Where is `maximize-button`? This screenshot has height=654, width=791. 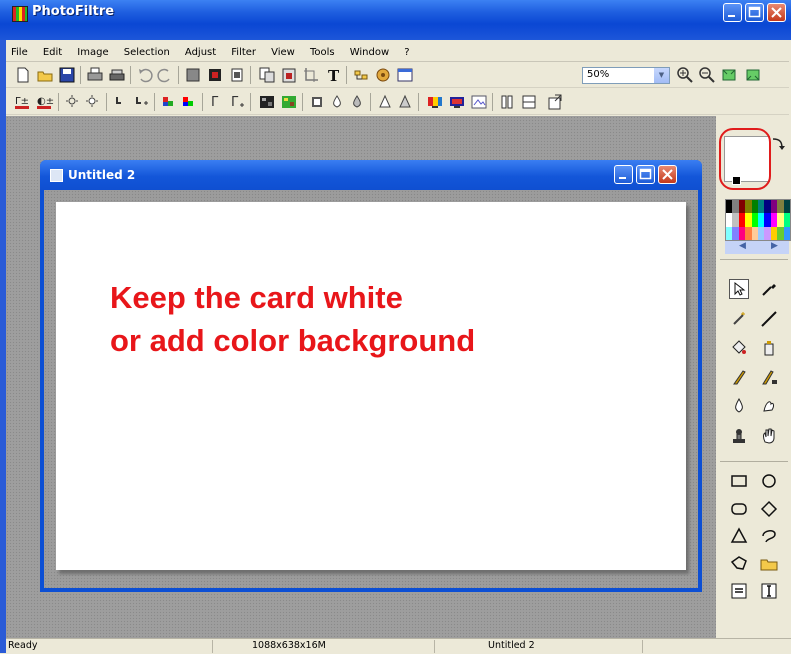 maximize-button is located at coordinates (754, 12).